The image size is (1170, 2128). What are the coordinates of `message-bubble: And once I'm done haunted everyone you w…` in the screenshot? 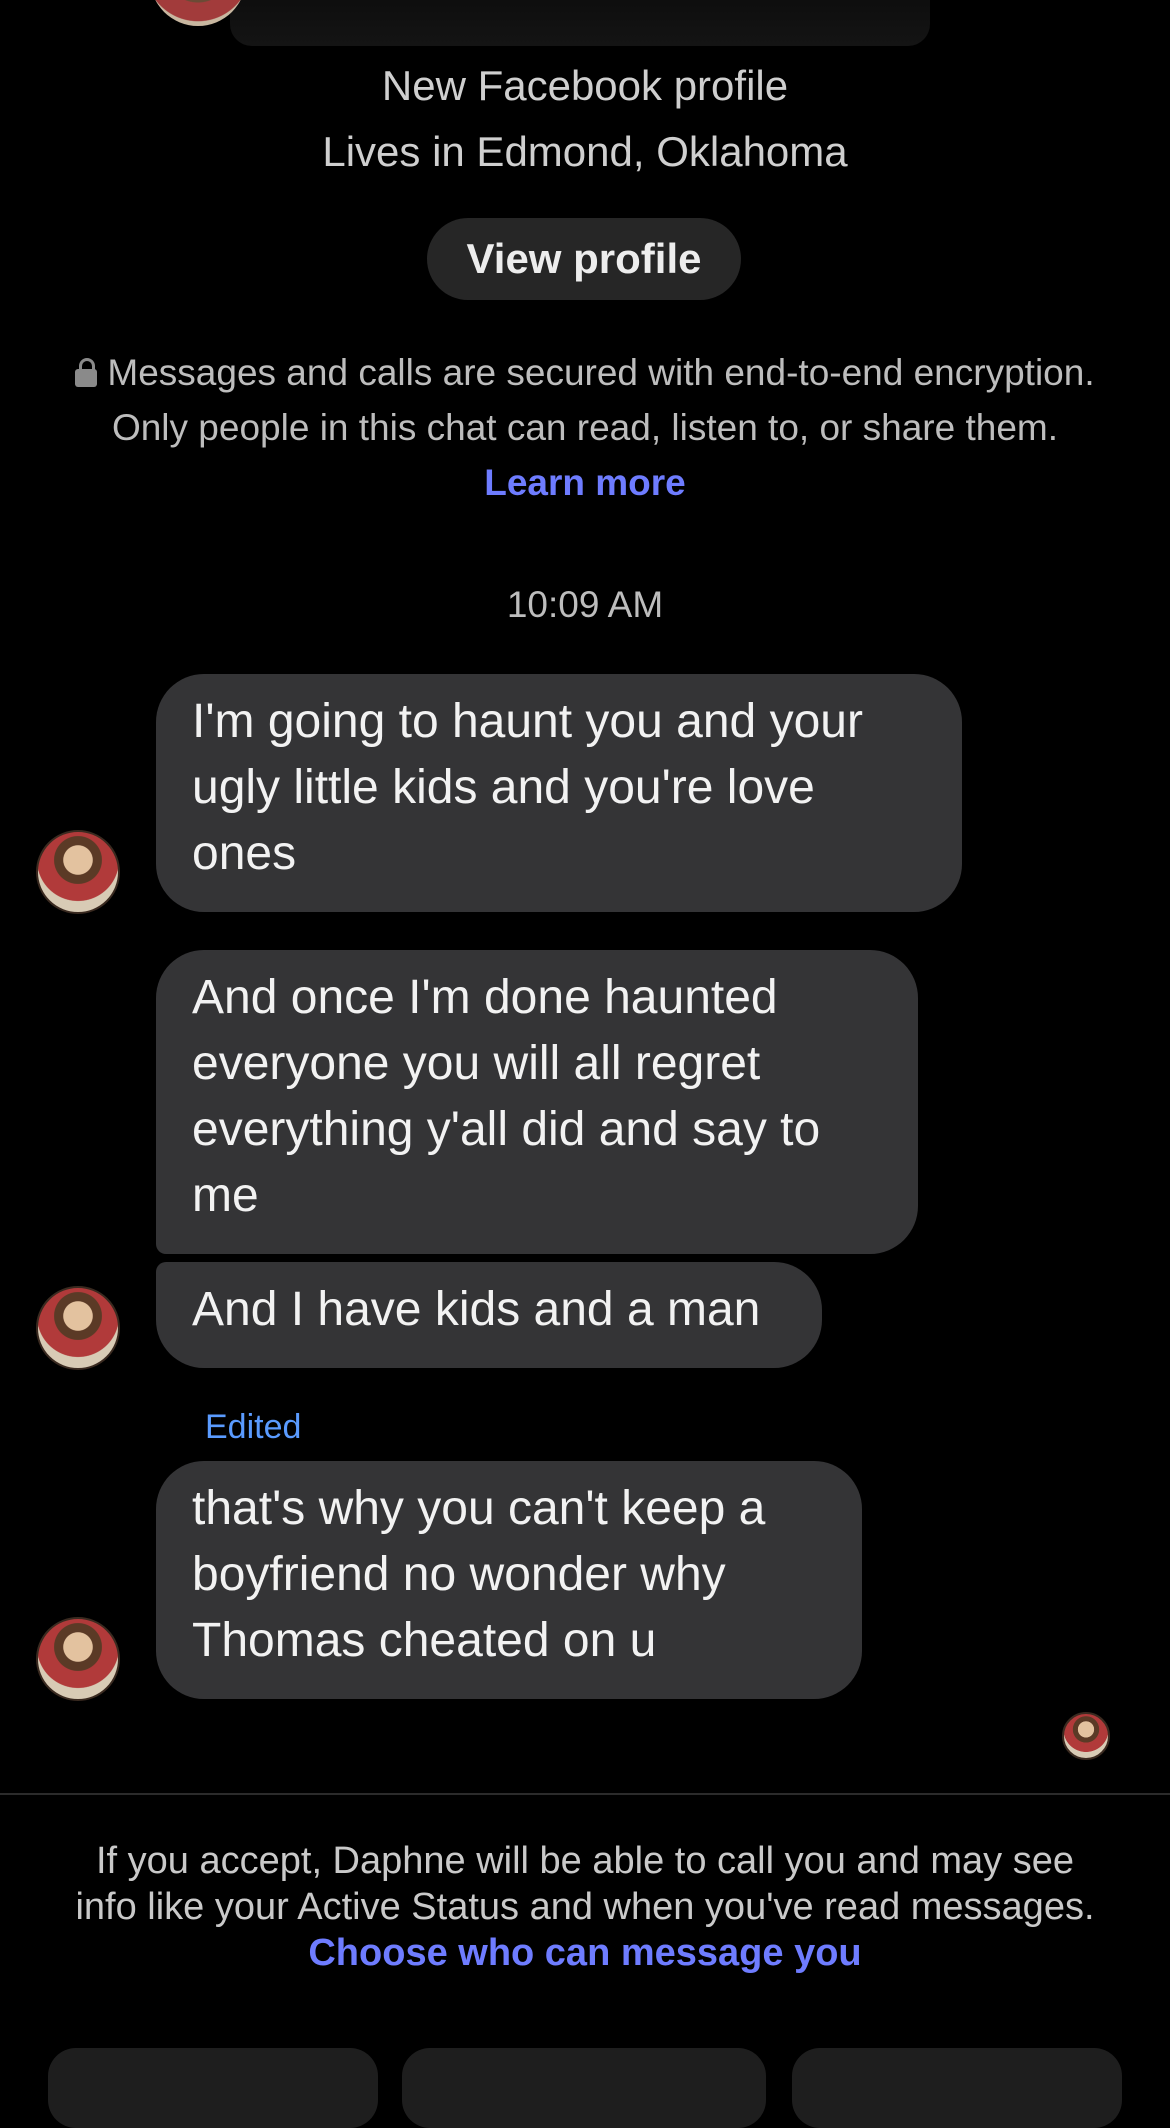 It's located at (537, 1102).